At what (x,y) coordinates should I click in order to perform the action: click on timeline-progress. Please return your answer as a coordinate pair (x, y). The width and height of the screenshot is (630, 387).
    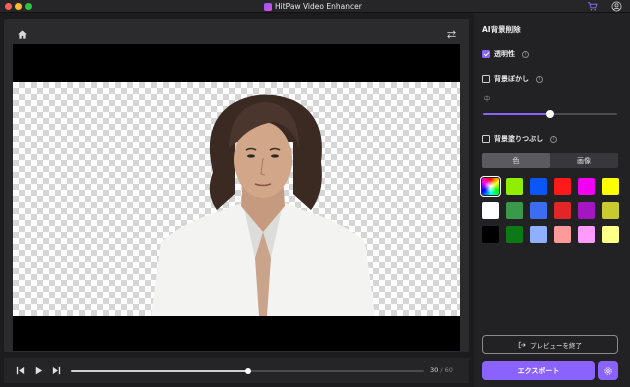
    Looking at the image, I should click on (159, 371).